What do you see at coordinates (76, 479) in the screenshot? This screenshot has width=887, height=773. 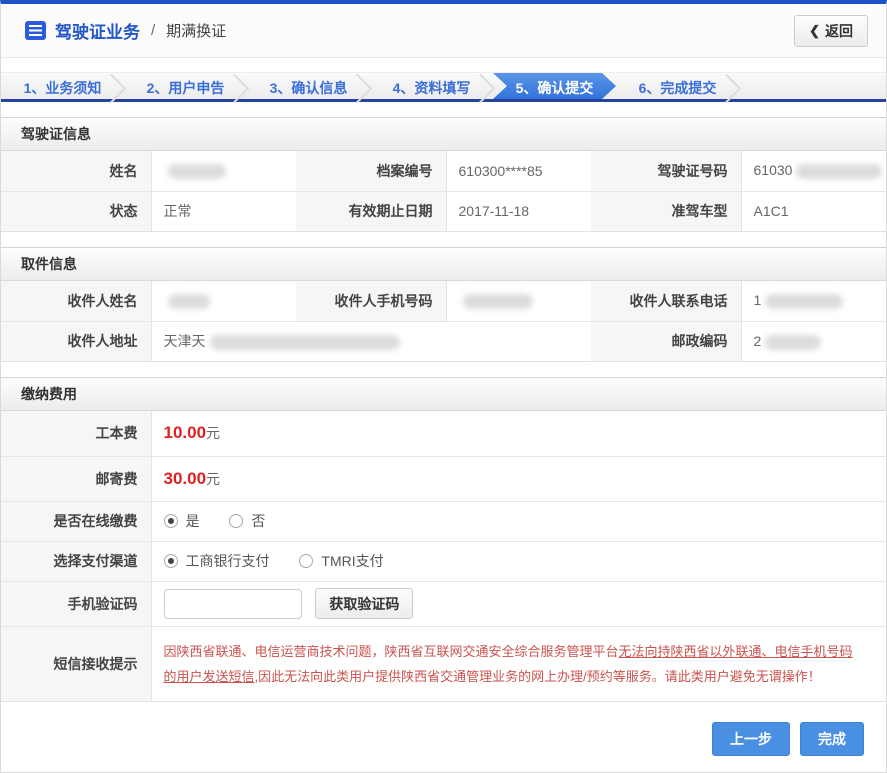 I see `postage-fee-label: 邮寄费` at bounding box center [76, 479].